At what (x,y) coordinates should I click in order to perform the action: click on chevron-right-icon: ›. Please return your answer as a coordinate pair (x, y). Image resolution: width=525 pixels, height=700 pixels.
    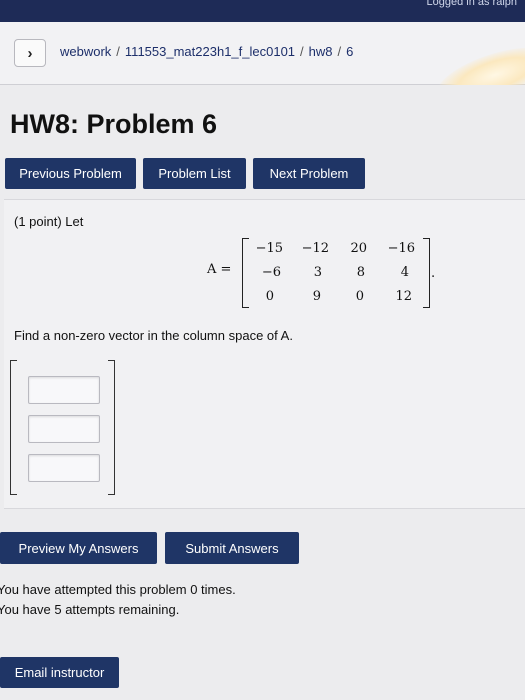
    Looking at the image, I should click on (30, 53).